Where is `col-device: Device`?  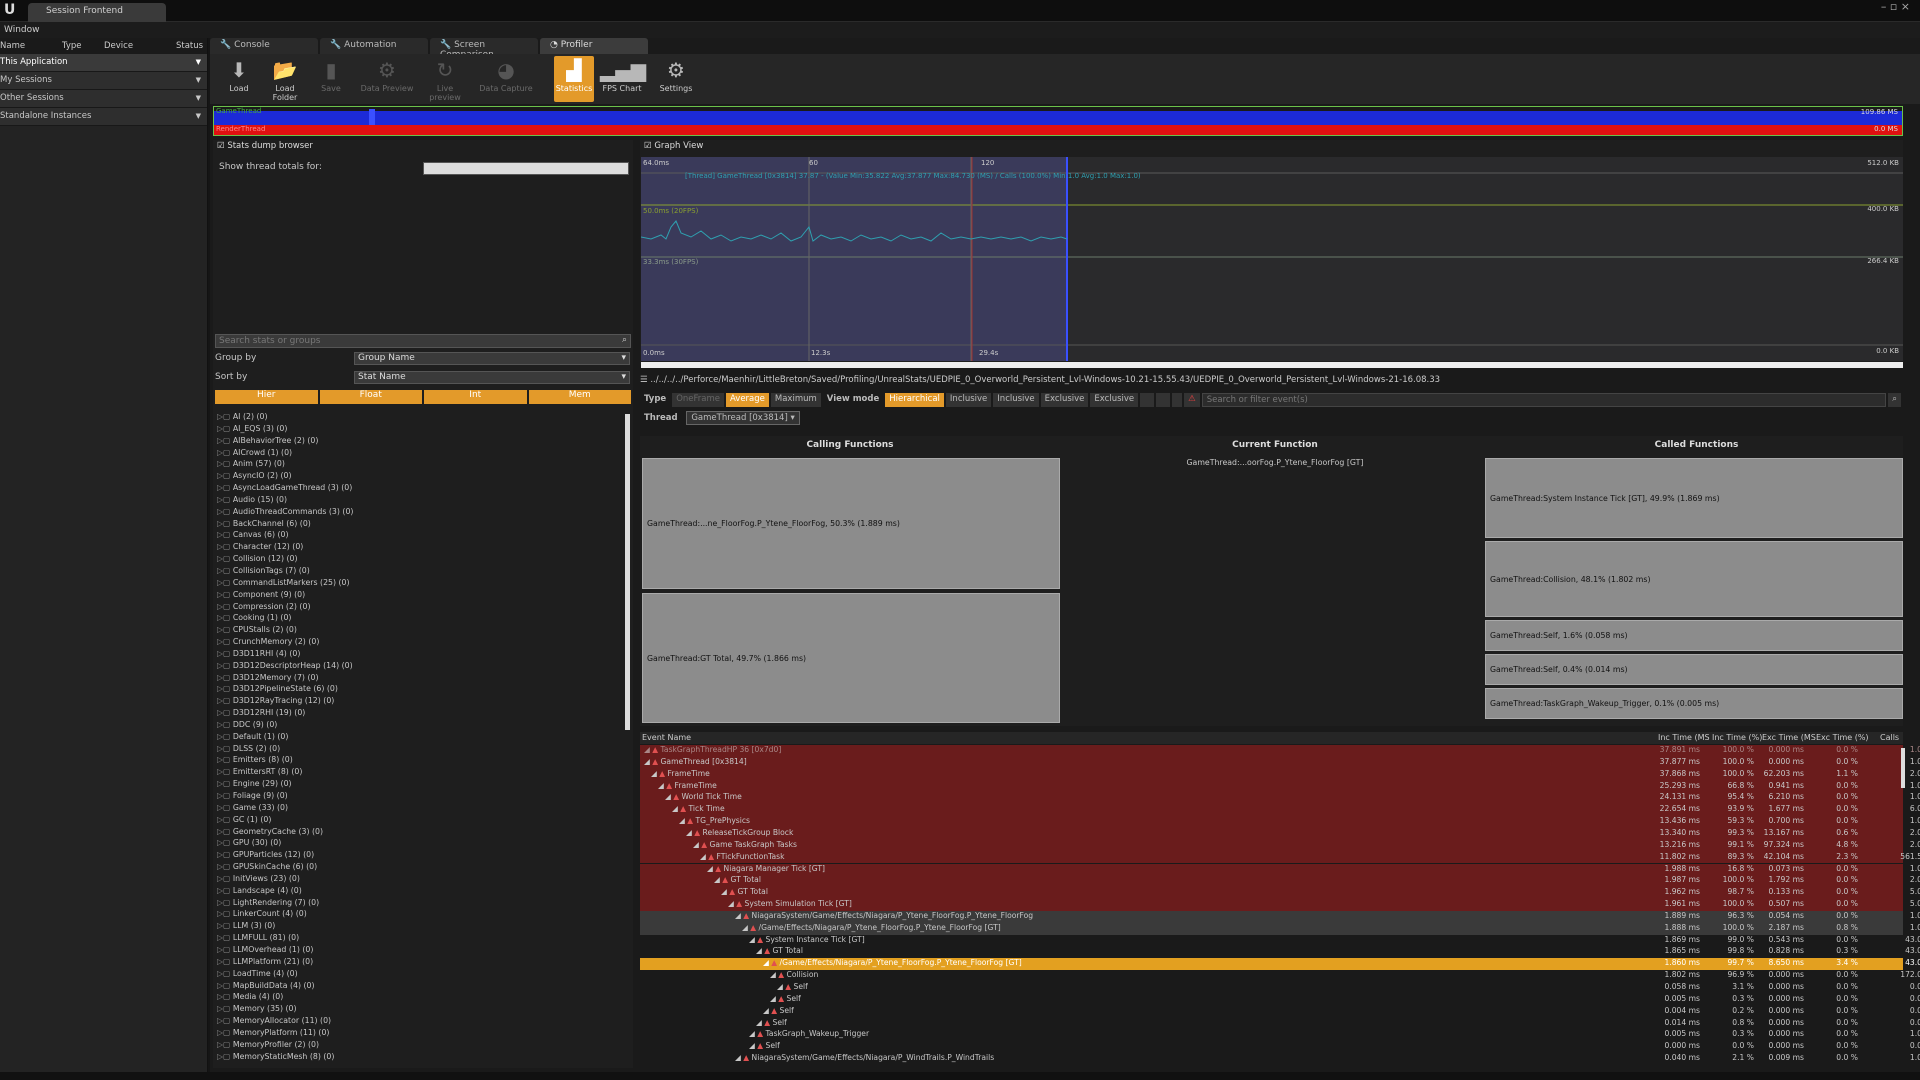
col-device: Device is located at coordinates (140, 46).